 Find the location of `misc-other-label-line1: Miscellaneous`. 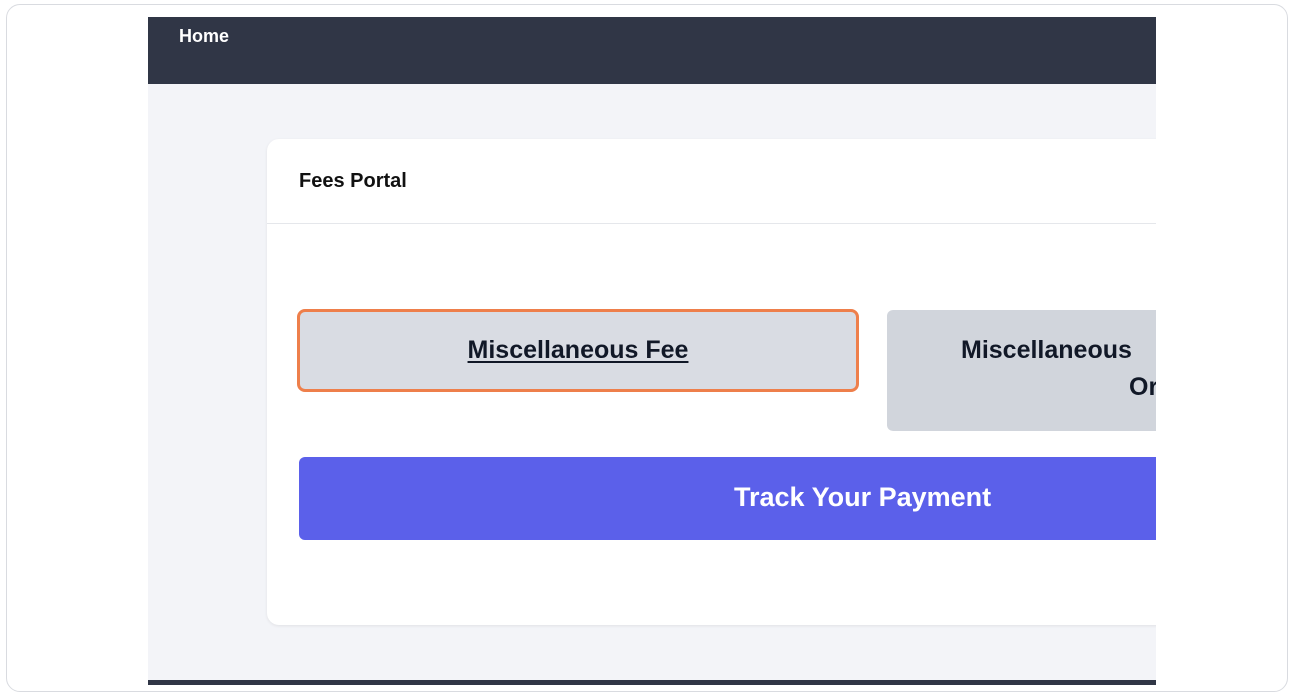

misc-other-label-line1: Miscellaneous is located at coordinates (1046, 350).